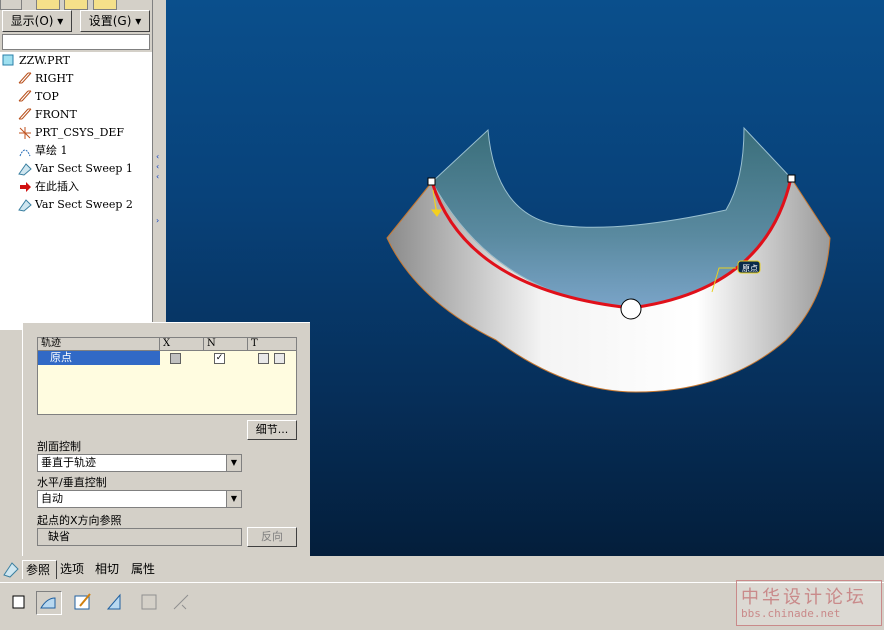 The width and height of the screenshot is (884, 630). Describe the element at coordinates (48, 5) in the screenshot. I see `folder-tab-icon` at that location.